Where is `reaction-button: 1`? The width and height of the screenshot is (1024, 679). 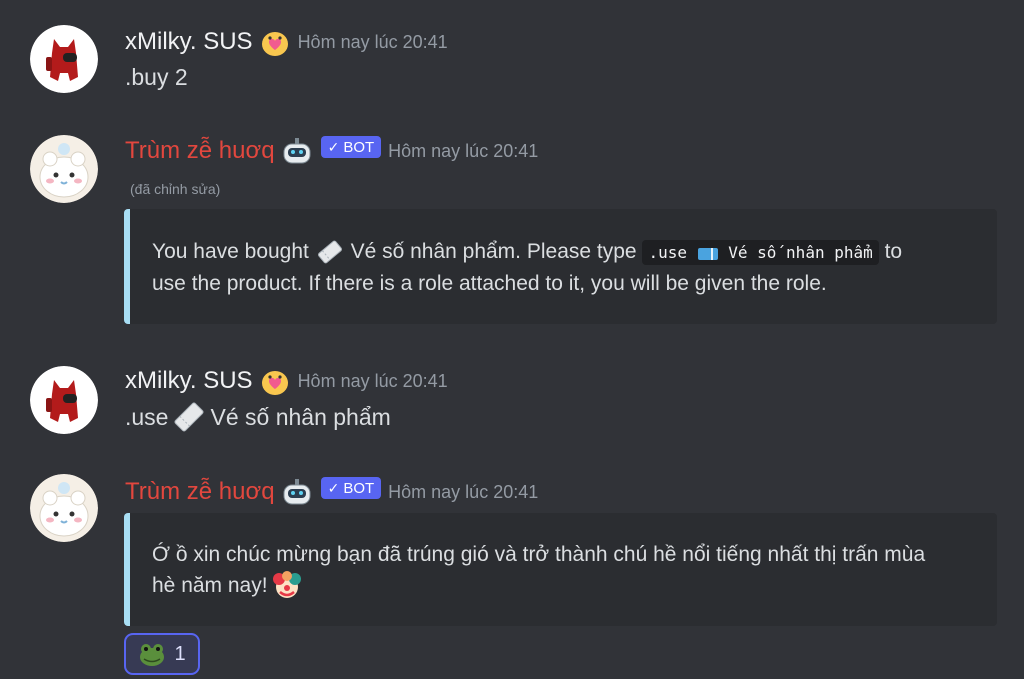
reaction-button: 1 is located at coordinates (162, 654).